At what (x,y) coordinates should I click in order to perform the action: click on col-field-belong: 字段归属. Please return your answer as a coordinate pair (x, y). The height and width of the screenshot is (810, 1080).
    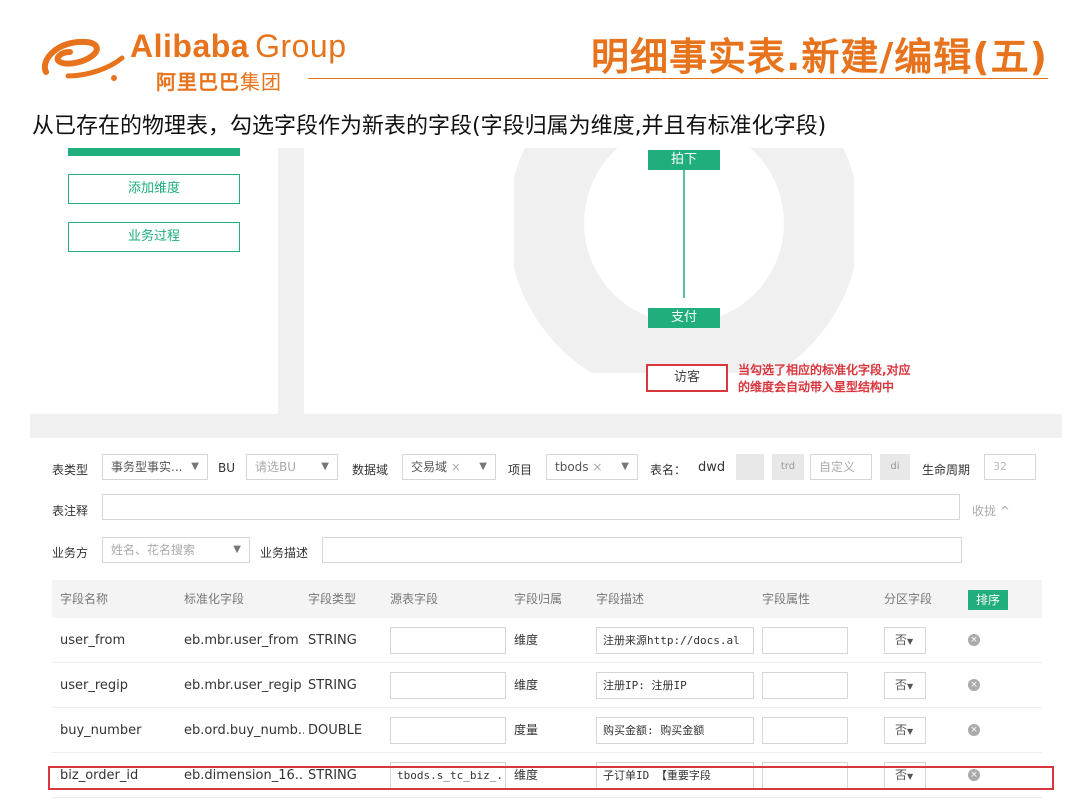
    Looking at the image, I should click on (538, 599).